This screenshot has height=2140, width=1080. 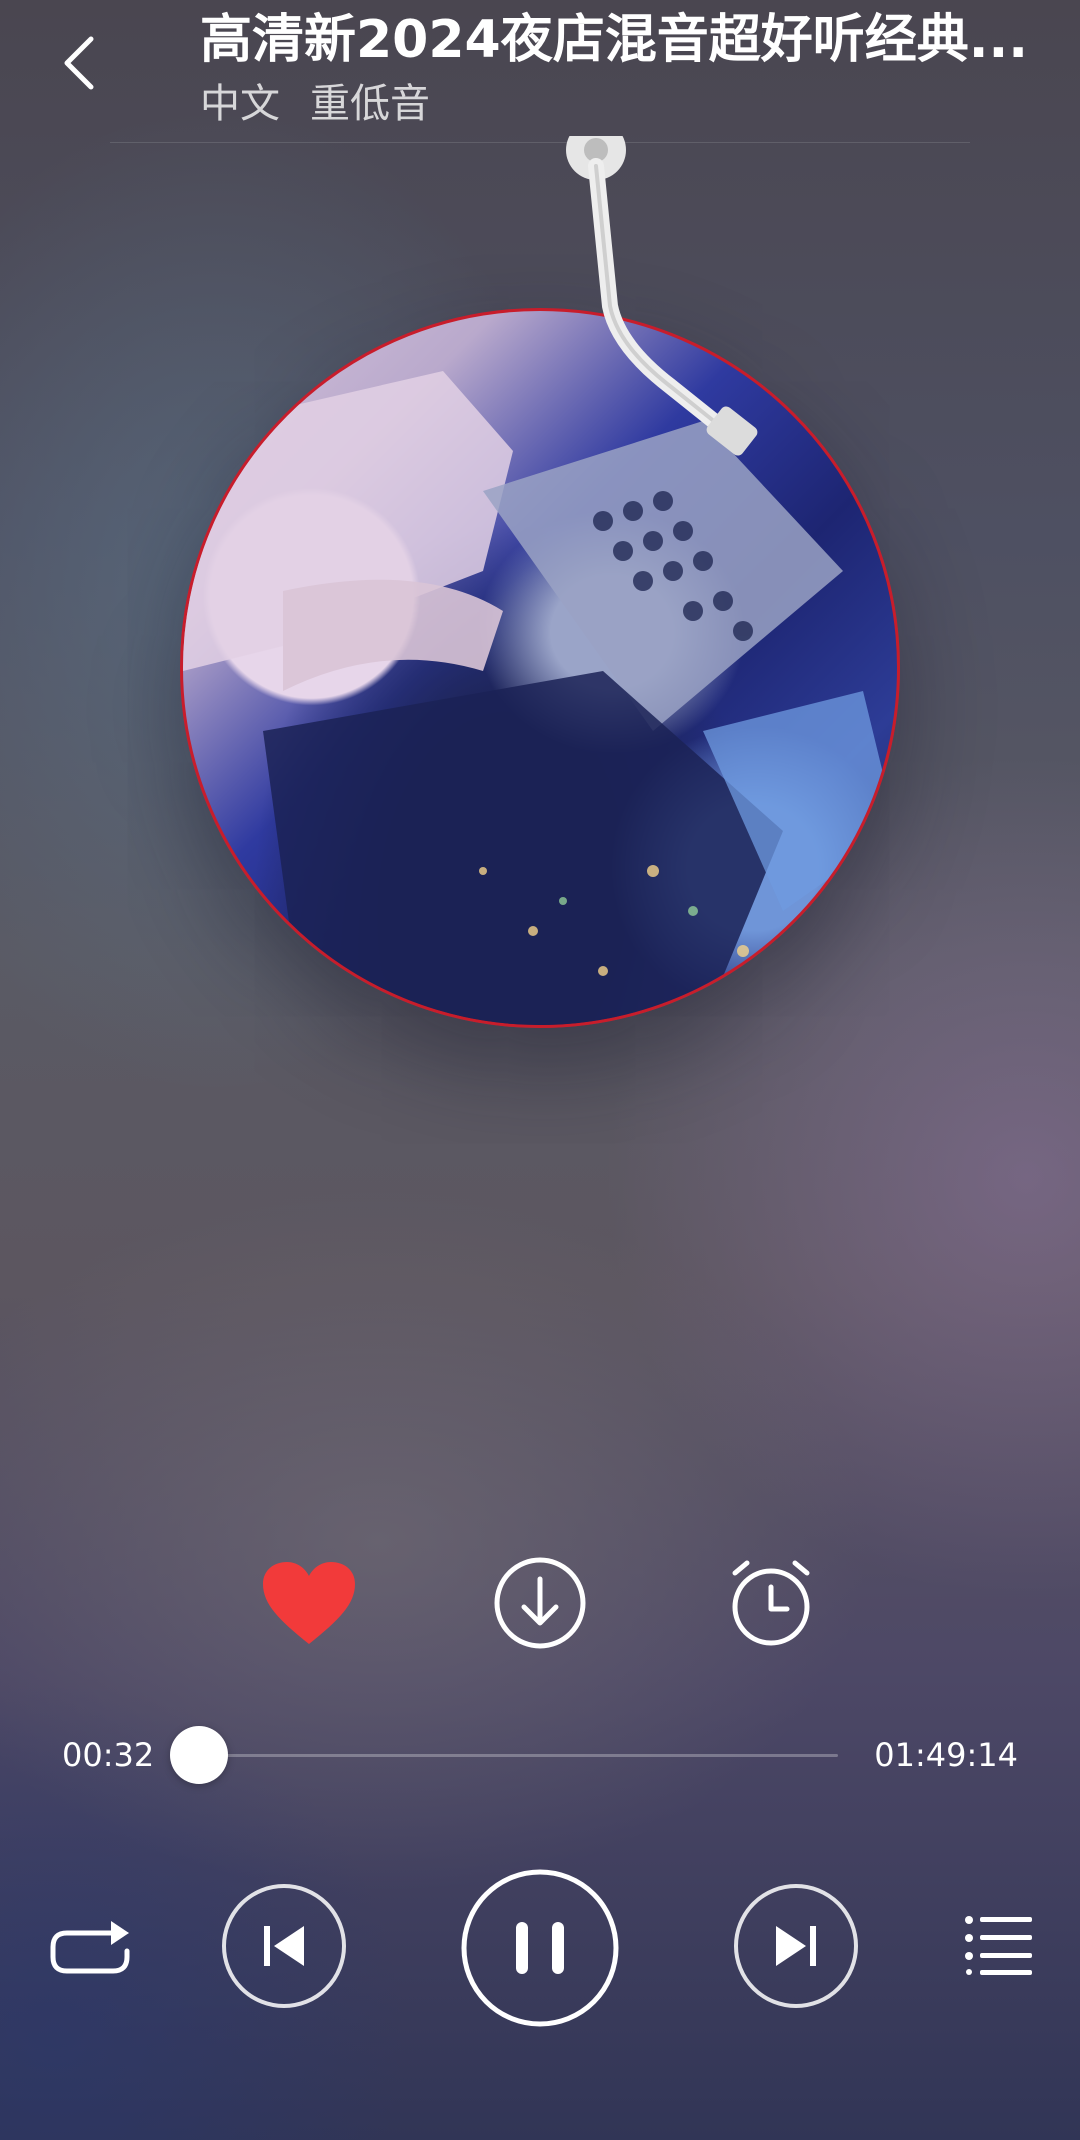 I want to click on favorite-button, so click(x=309, y=1605).